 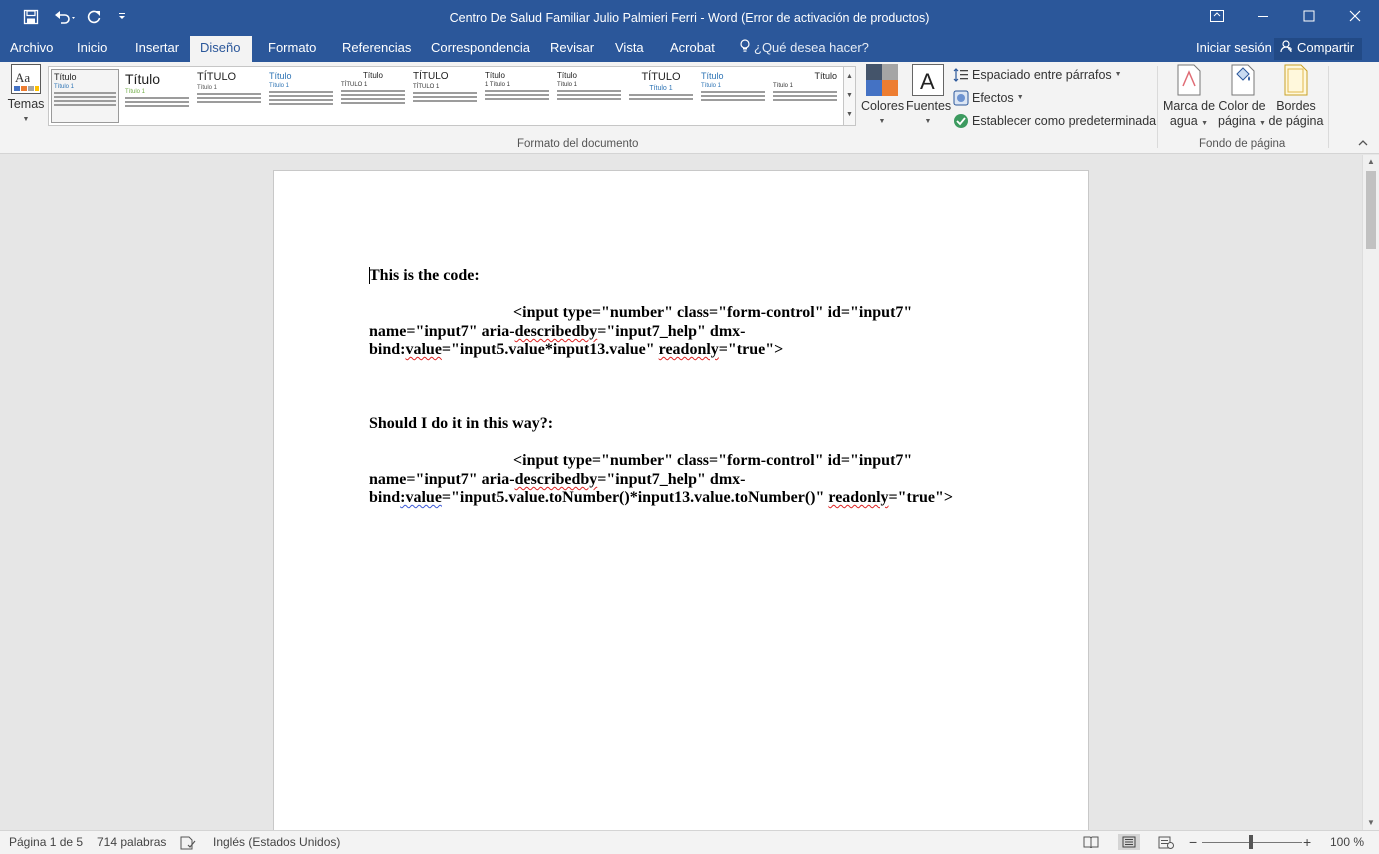 What do you see at coordinates (1037, 75) in the screenshot?
I see `paragraph-spacing-button: Espaciado entre párrafos ▼` at bounding box center [1037, 75].